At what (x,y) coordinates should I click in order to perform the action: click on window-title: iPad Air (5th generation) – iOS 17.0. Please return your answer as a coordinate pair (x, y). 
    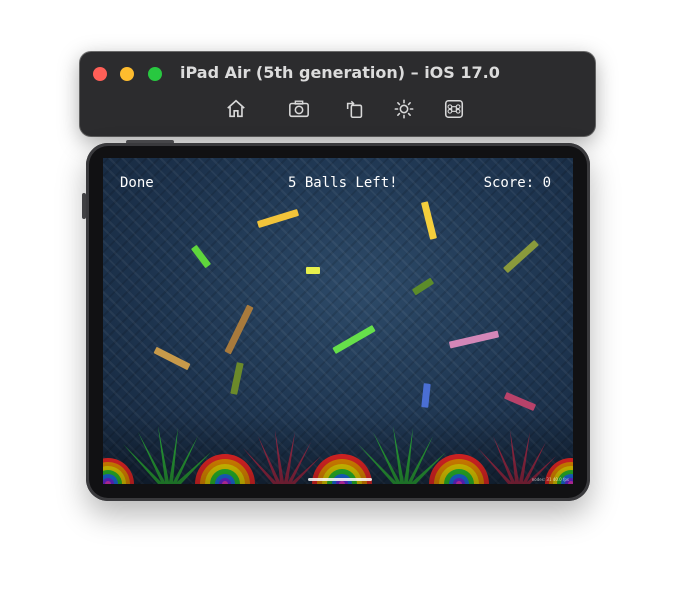
    Looking at the image, I should click on (340, 72).